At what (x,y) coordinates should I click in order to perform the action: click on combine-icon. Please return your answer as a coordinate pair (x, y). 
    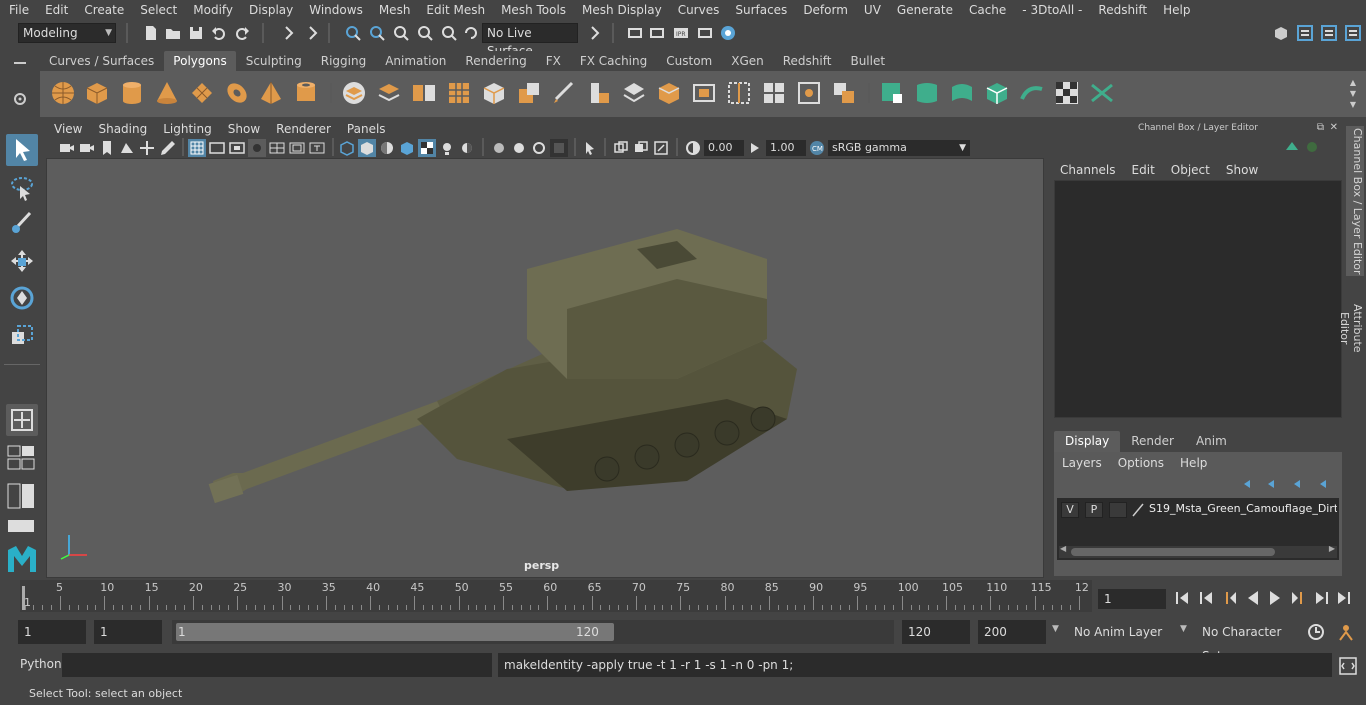
    Looking at the image, I should click on (354, 93).